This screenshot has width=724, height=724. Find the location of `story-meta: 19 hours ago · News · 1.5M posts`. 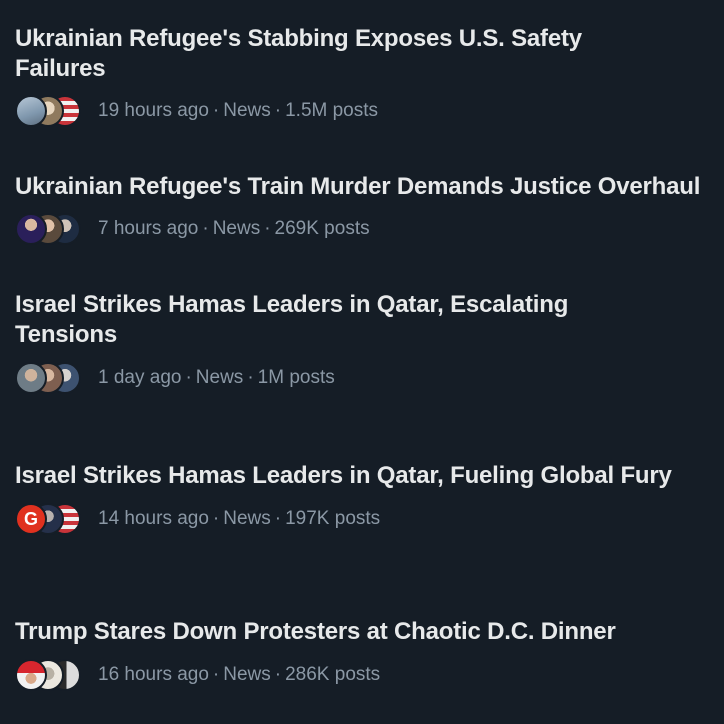

story-meta: 19 hours ago · News · 1.5M posts is located at coordinates (196, 111).